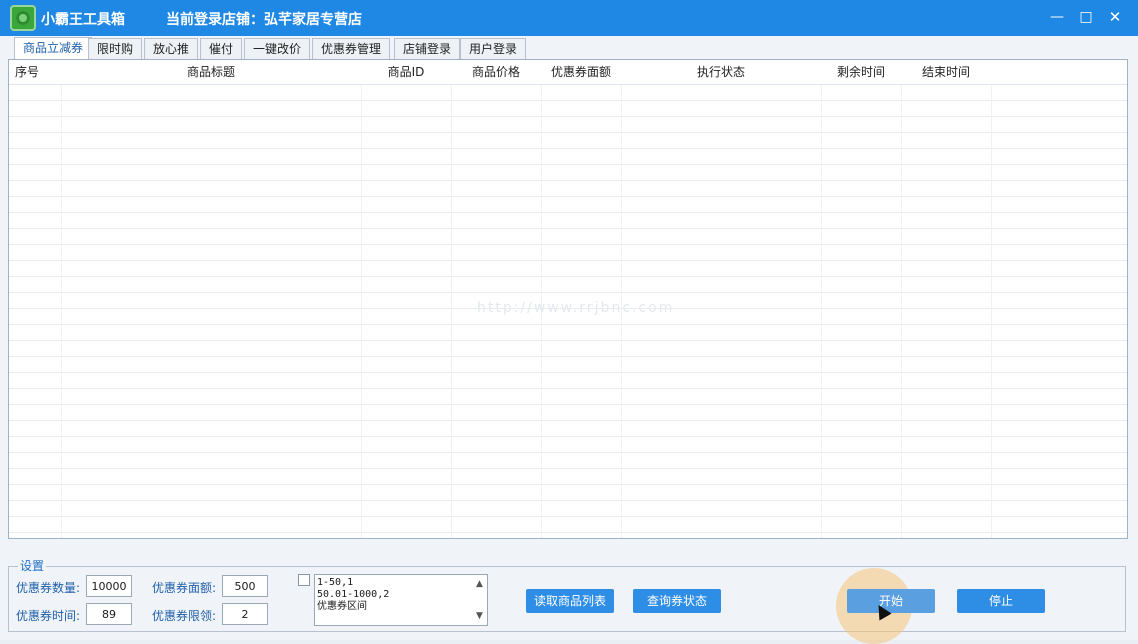  What do you see at coordinates (401, 600) in the screenshot?
I see `coupon-range-textarea: 1-50,1 50.01-1000,2 优惠券区间` at bounding box center [401, 600].